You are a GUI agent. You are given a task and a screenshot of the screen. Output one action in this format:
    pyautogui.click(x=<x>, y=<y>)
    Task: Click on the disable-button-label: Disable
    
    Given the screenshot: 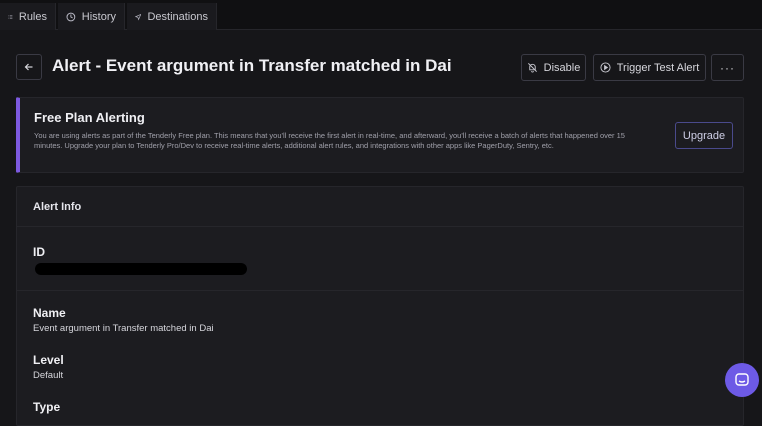 What is the action you would take?
    pyautogui.click(x=562, y=67)
    